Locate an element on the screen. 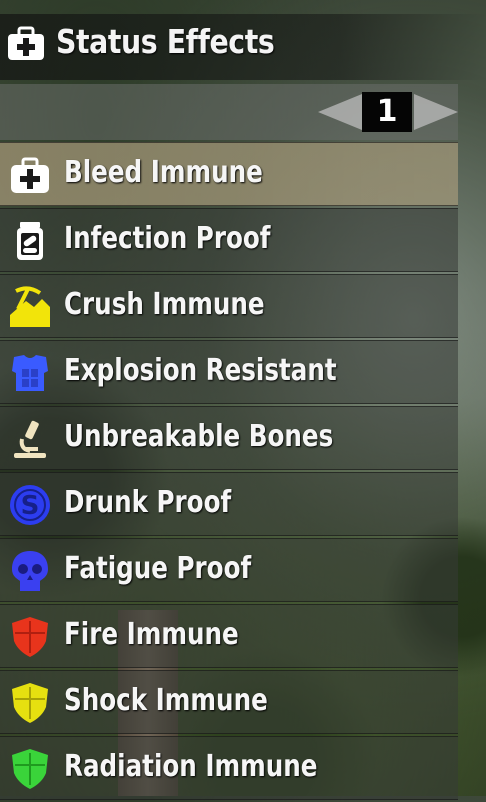  effect-label: Unbreakable Bones is located at coordinates (199, 436).